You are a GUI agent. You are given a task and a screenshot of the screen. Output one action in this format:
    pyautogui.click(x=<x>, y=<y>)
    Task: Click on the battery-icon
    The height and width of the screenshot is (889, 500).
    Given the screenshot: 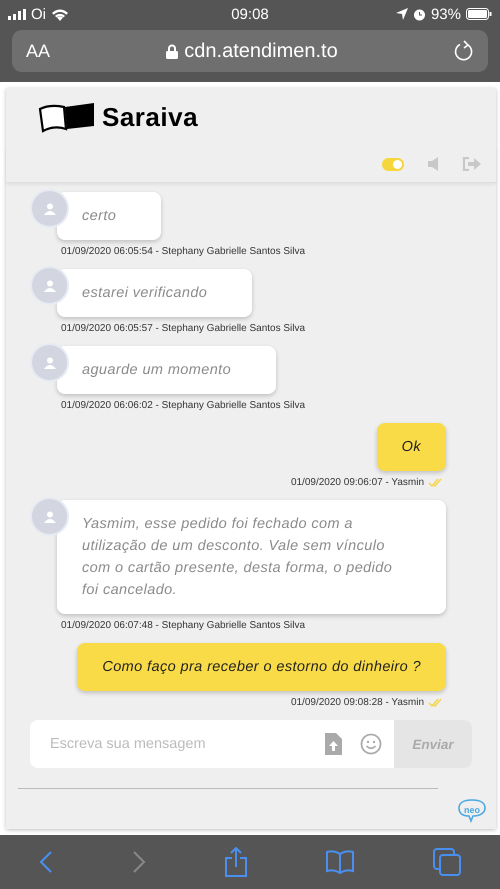 What is the action you would take?
    pyautogui.click(x=479, y=14)
    